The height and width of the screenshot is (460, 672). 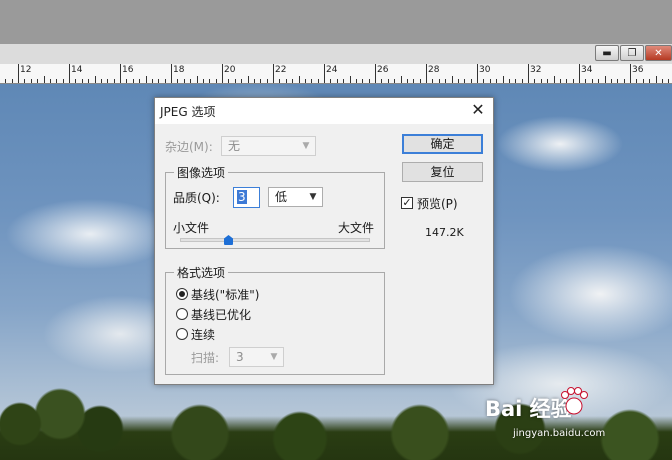 I want to click on ruler-label: 26, so click(x=383, y=70).